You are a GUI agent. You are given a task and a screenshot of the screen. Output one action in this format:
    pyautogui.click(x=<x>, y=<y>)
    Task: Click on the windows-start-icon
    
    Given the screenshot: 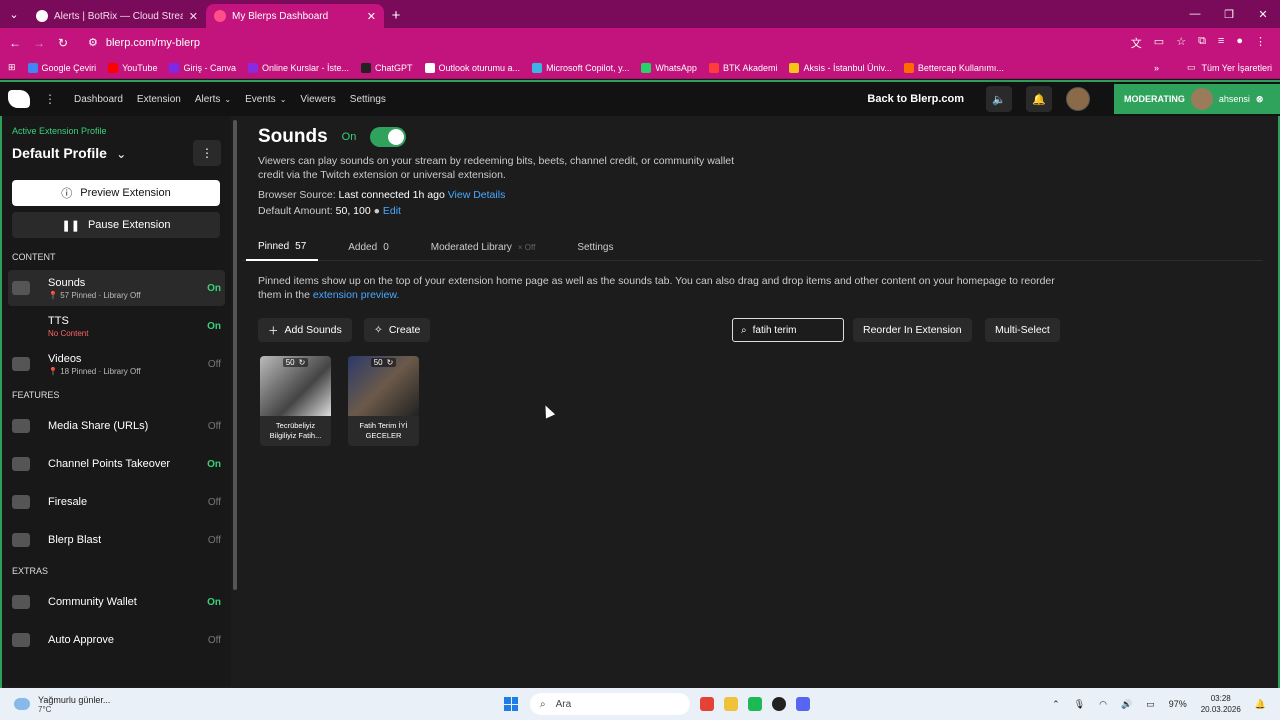 What is the action you would take?
    pyautogui.click(x=511, y=704)
    